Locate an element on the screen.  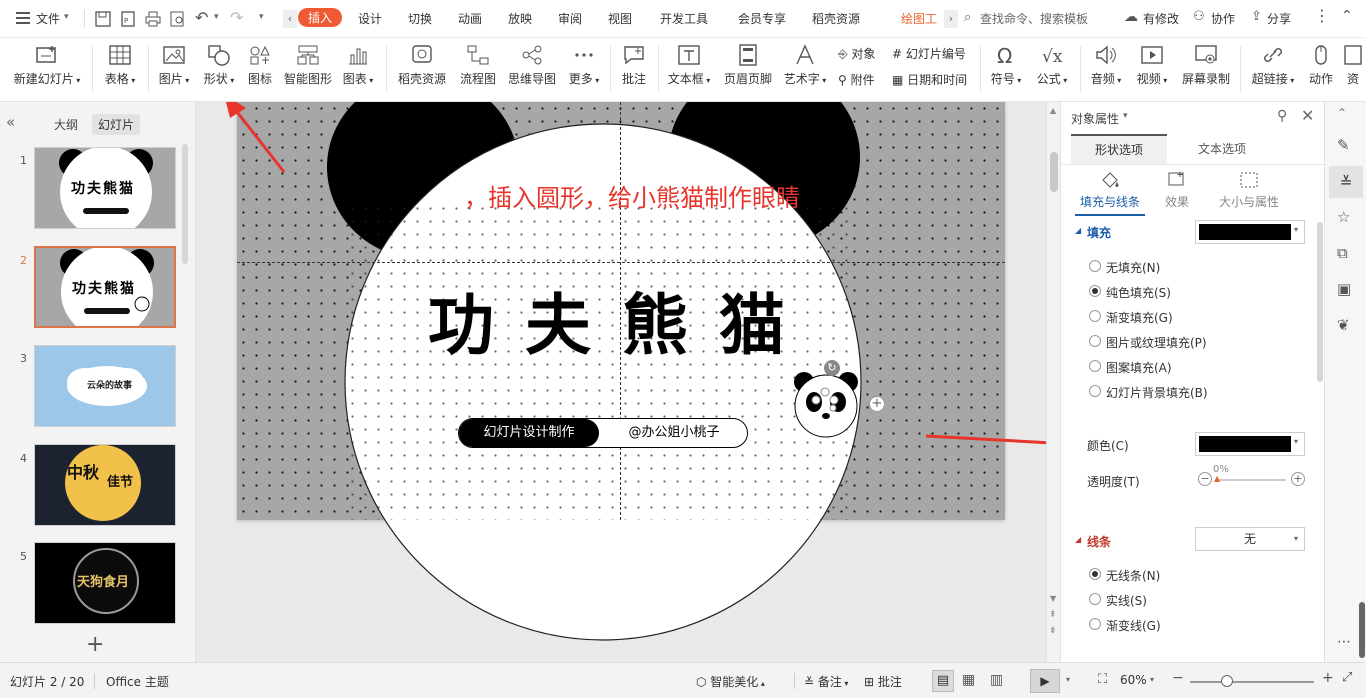
transparency-slider is located at coordinates (1251, 480).